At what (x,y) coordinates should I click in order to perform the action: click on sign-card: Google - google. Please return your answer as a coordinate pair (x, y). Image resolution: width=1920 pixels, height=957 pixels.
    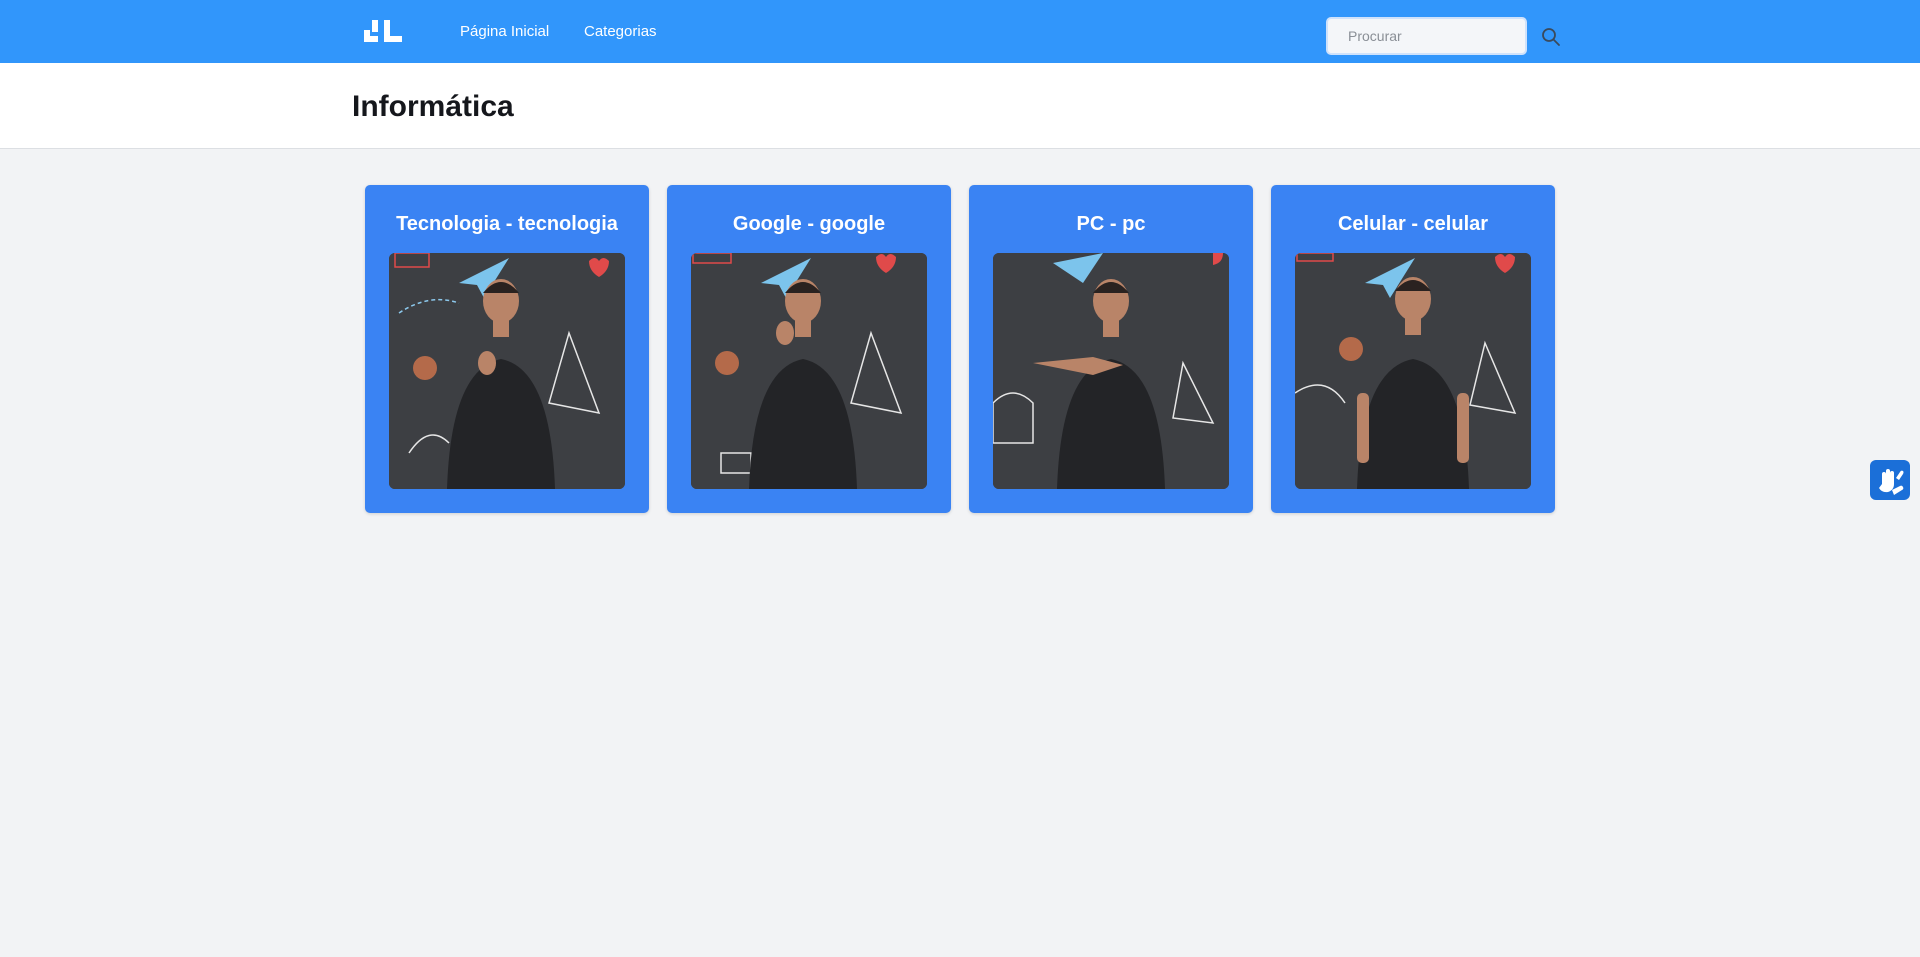
    Looking at the image, I should click on (809, 349).